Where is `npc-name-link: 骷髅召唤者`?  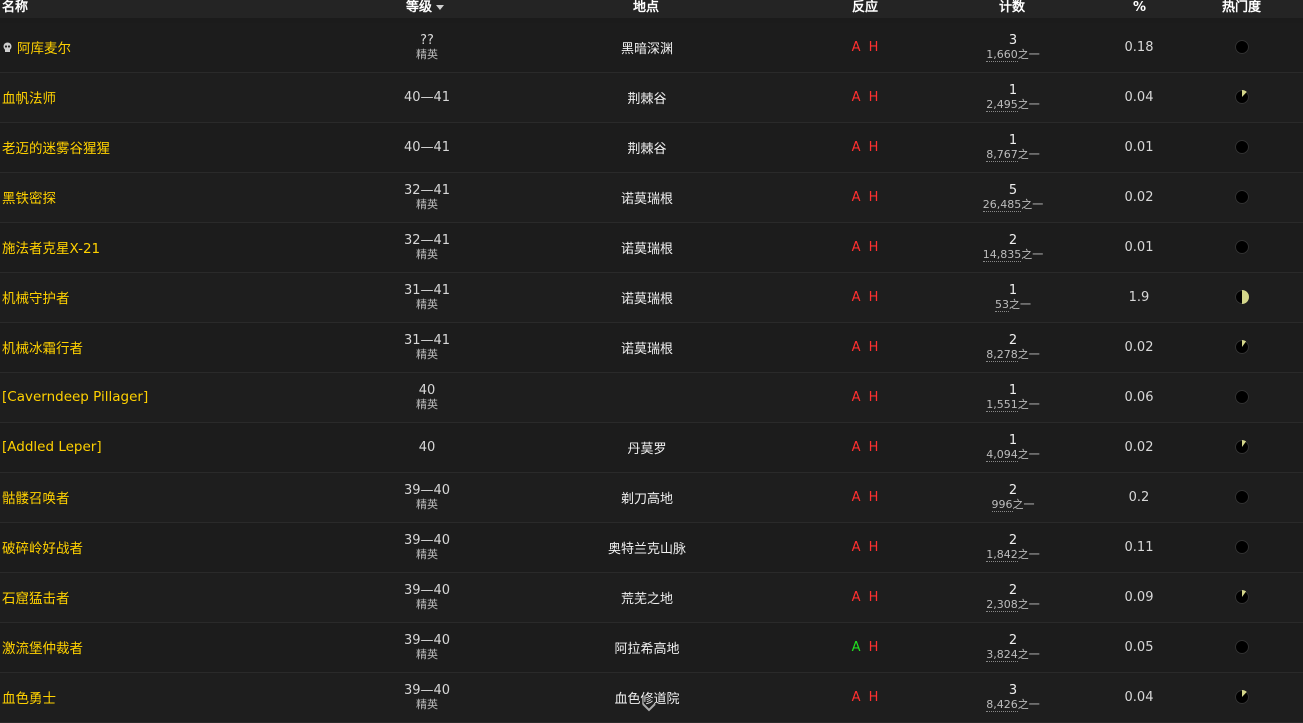 npc-name-link: 骷髅召唤者 is located at coordinates (36, 497).